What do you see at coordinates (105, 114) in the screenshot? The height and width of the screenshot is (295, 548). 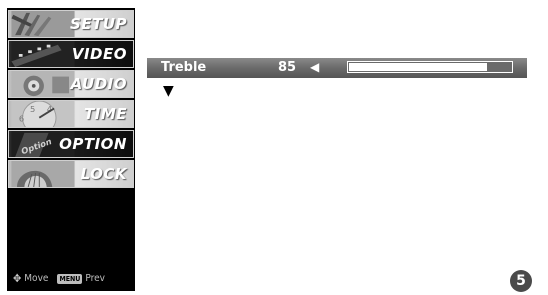 I see `menu-item-label: TIME` at bounding box center [105, 114].